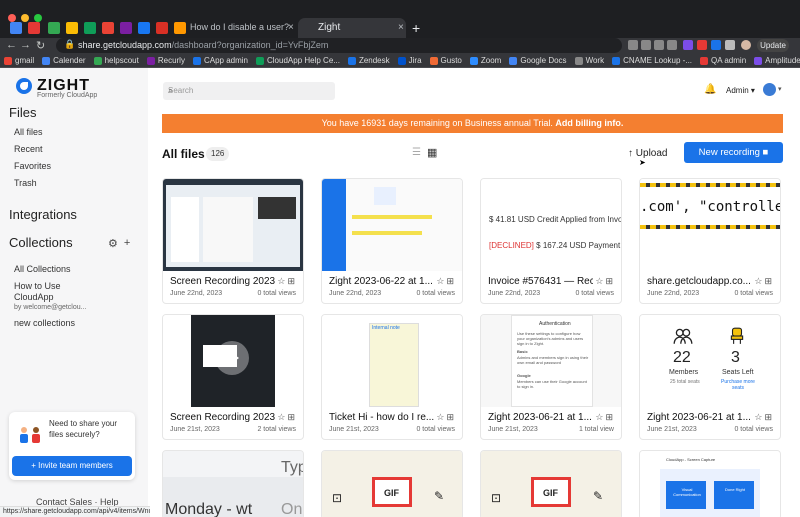 This screenshot has height=517, width=800. What do you see at coordinates (769, 89) in the screenshot?
I see `org-avatar` at bounding box center [769, 89].